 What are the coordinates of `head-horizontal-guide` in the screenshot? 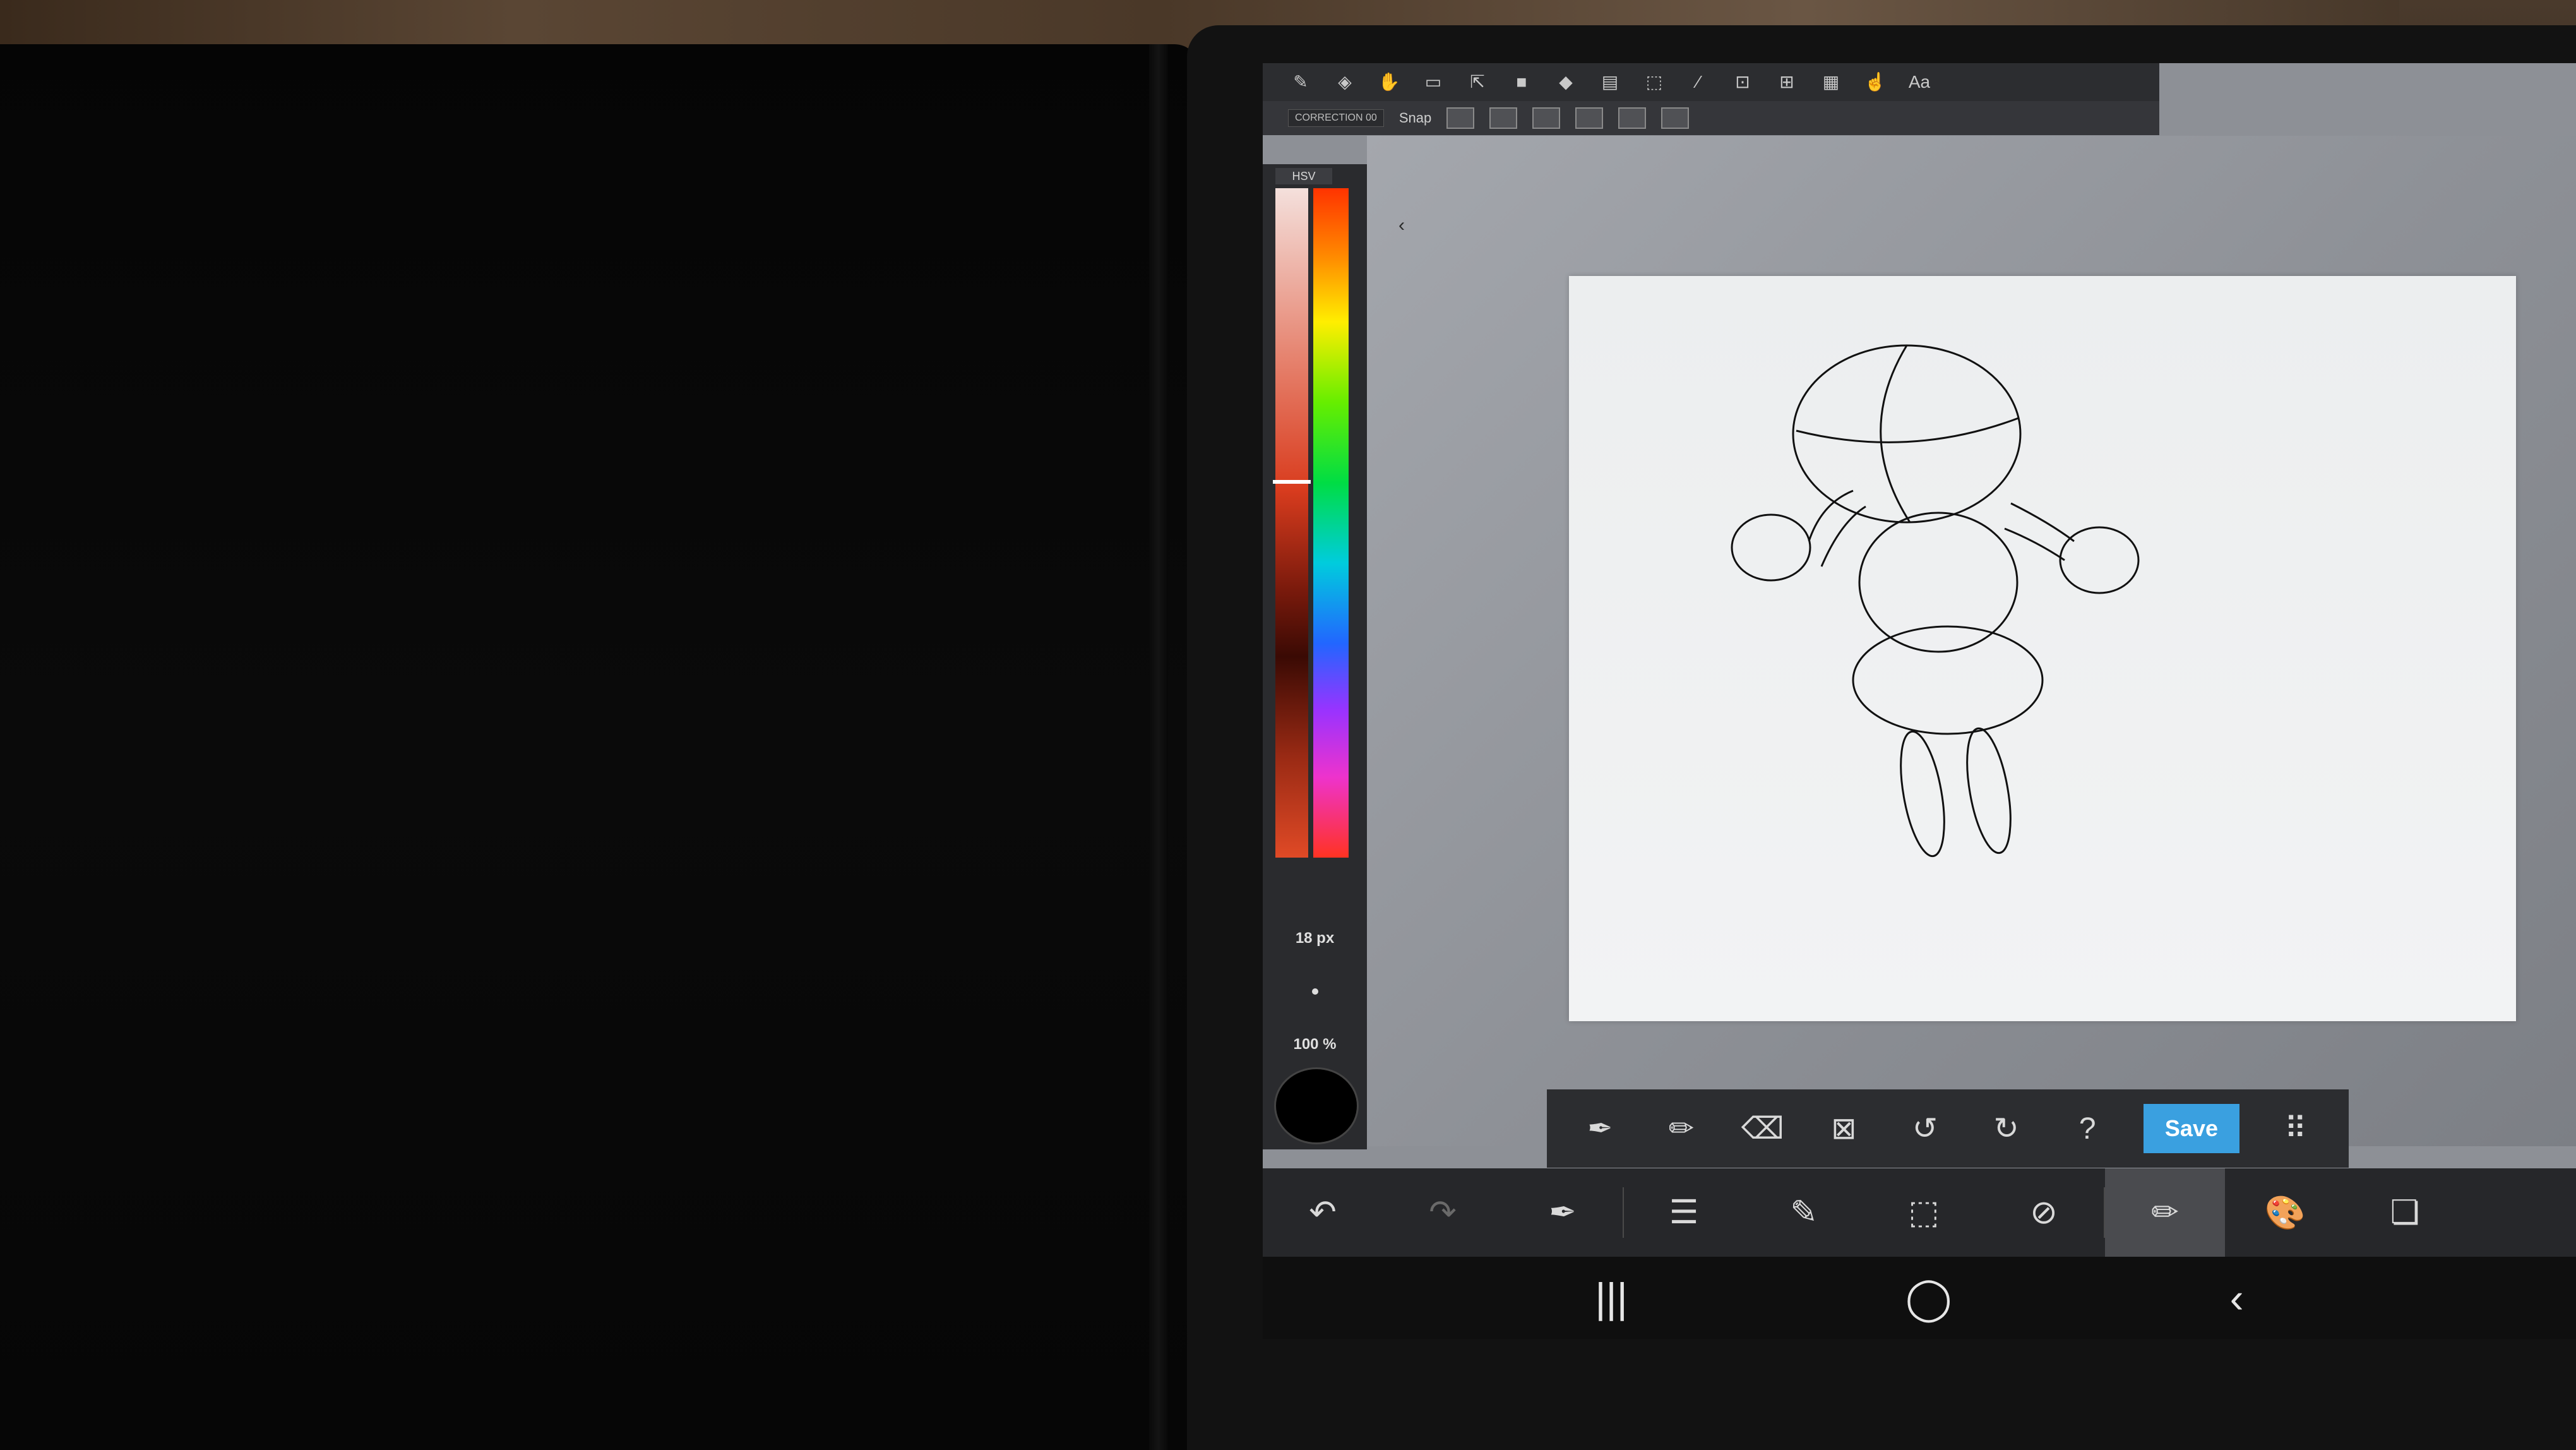 It's located at (1907, 430).